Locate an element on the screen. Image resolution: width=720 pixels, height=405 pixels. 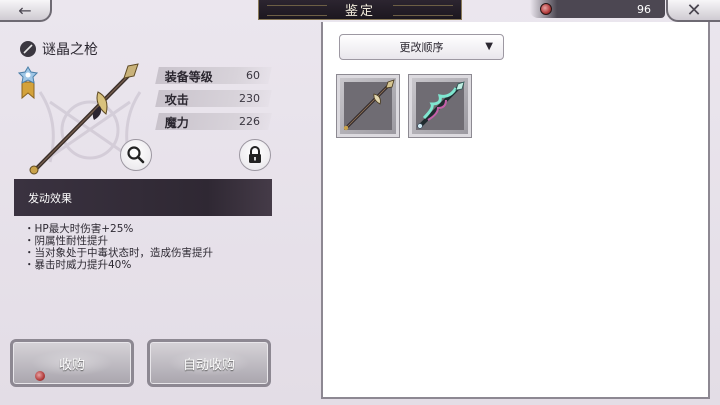
stat-row-magic: 魔力 226 is located at coordinates (213, 121).